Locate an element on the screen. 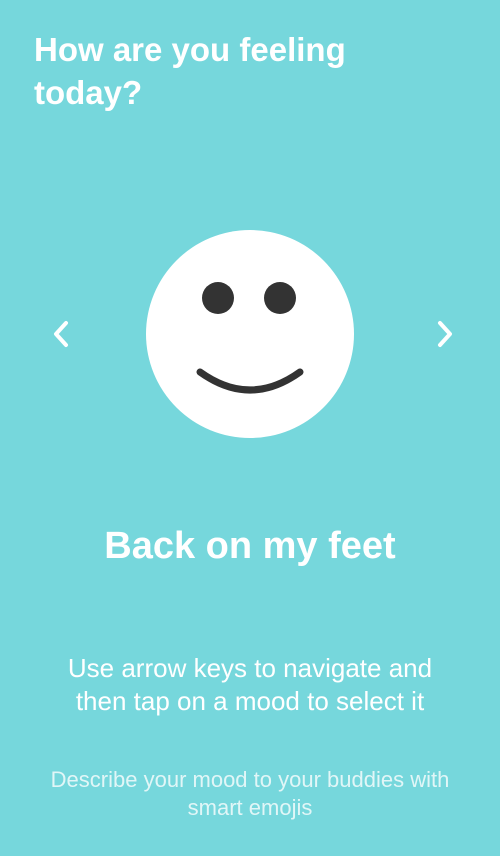  smiley-face-icon is located at coordinates (250, 334).